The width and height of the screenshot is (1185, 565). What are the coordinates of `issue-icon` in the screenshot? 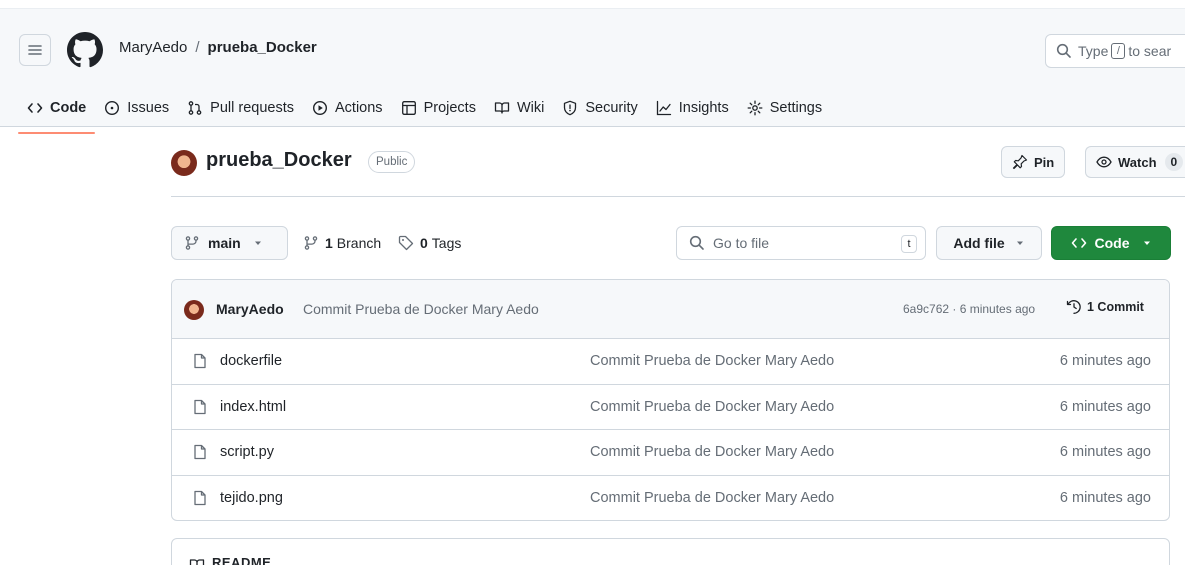 It's located at (112, 108).